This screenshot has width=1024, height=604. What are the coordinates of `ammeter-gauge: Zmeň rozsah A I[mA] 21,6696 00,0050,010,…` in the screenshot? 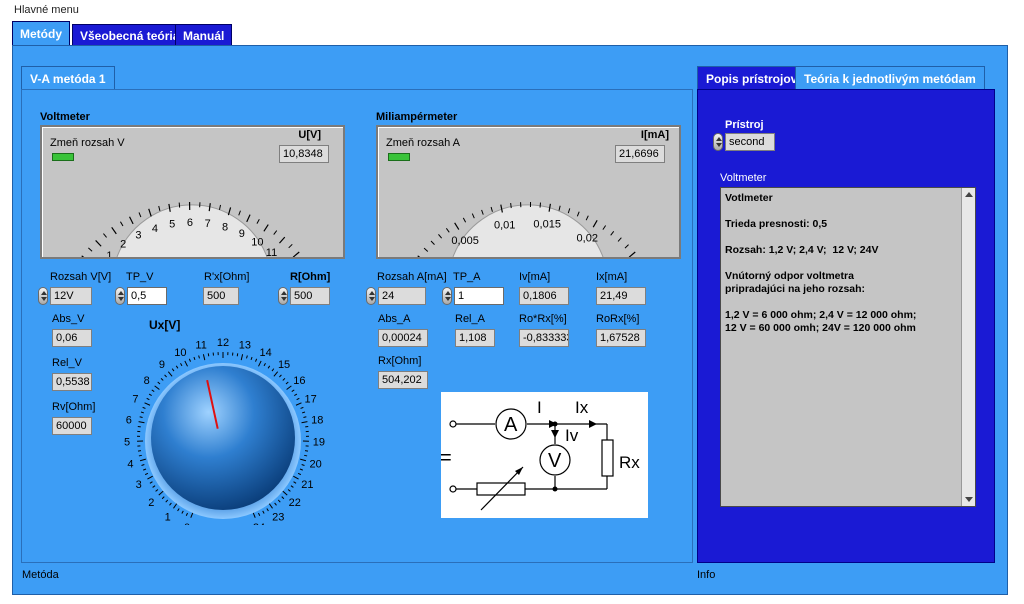 It's located at (528, 192).